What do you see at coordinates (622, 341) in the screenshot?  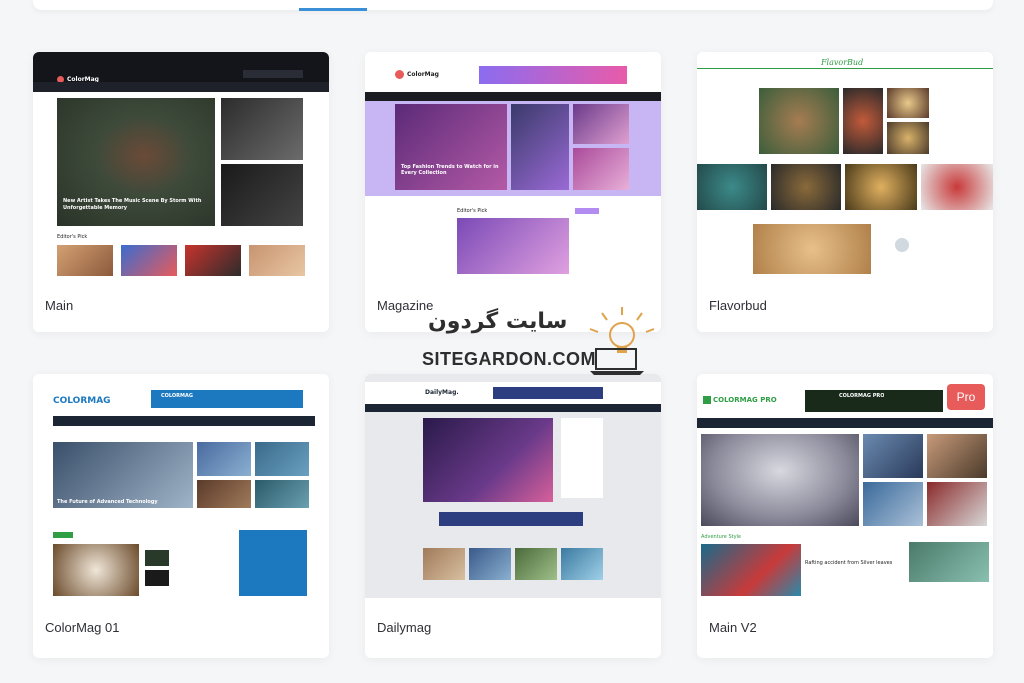 I see `sun-lightbulb-icon` at bounding box center [622, 341].